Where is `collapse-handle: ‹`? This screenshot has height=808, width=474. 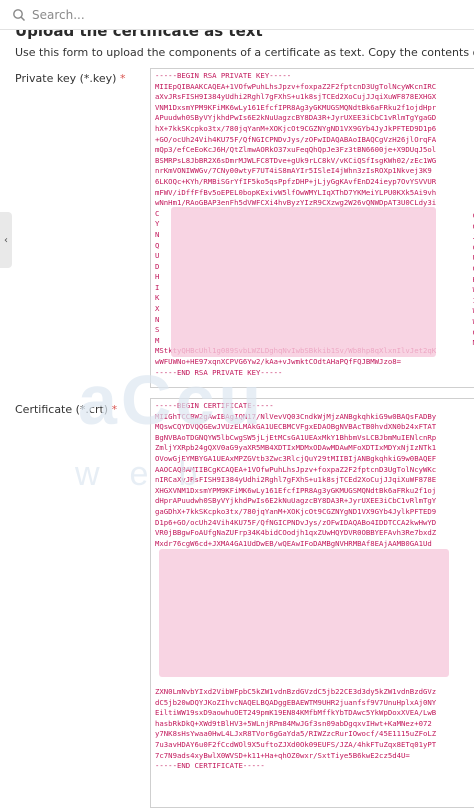 collapse-handle: ‹ is located at coordinates (6, 240).